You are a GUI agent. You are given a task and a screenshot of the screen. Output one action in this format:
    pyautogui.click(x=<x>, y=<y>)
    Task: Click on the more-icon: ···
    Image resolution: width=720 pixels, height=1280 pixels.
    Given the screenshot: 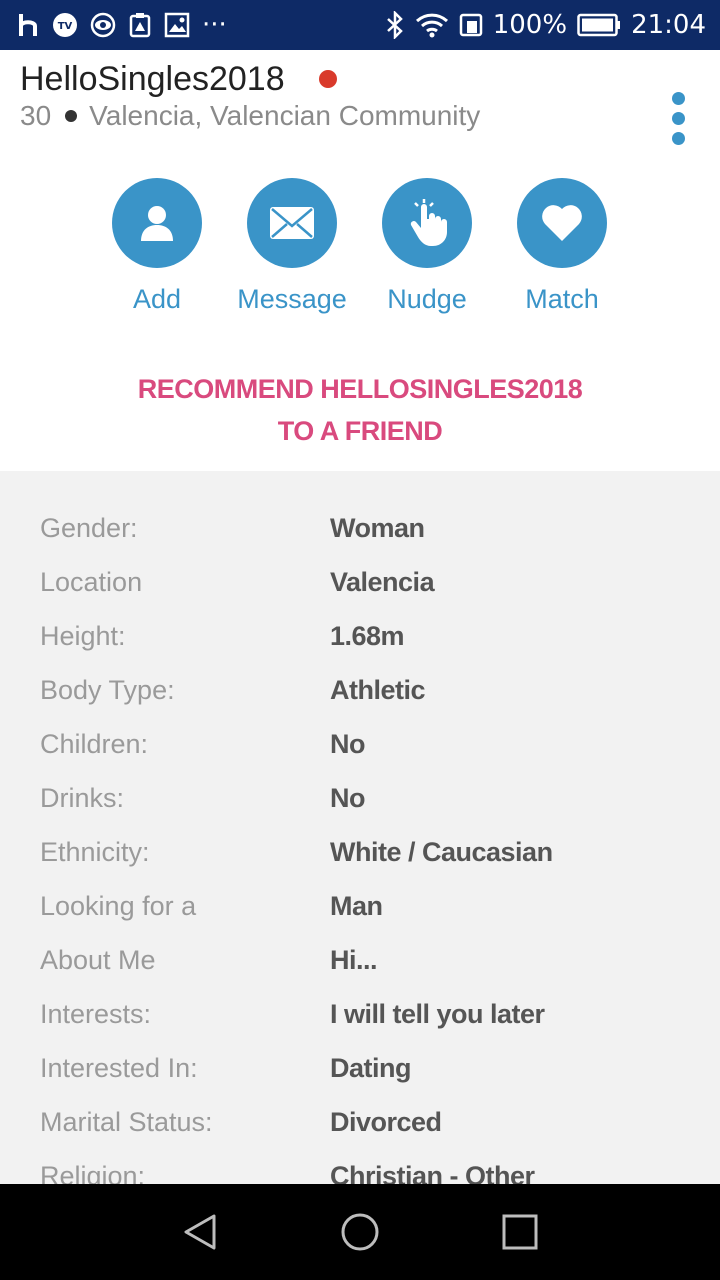 What is the action you would take?
    pyautogui.click(x=214, y=25)
    